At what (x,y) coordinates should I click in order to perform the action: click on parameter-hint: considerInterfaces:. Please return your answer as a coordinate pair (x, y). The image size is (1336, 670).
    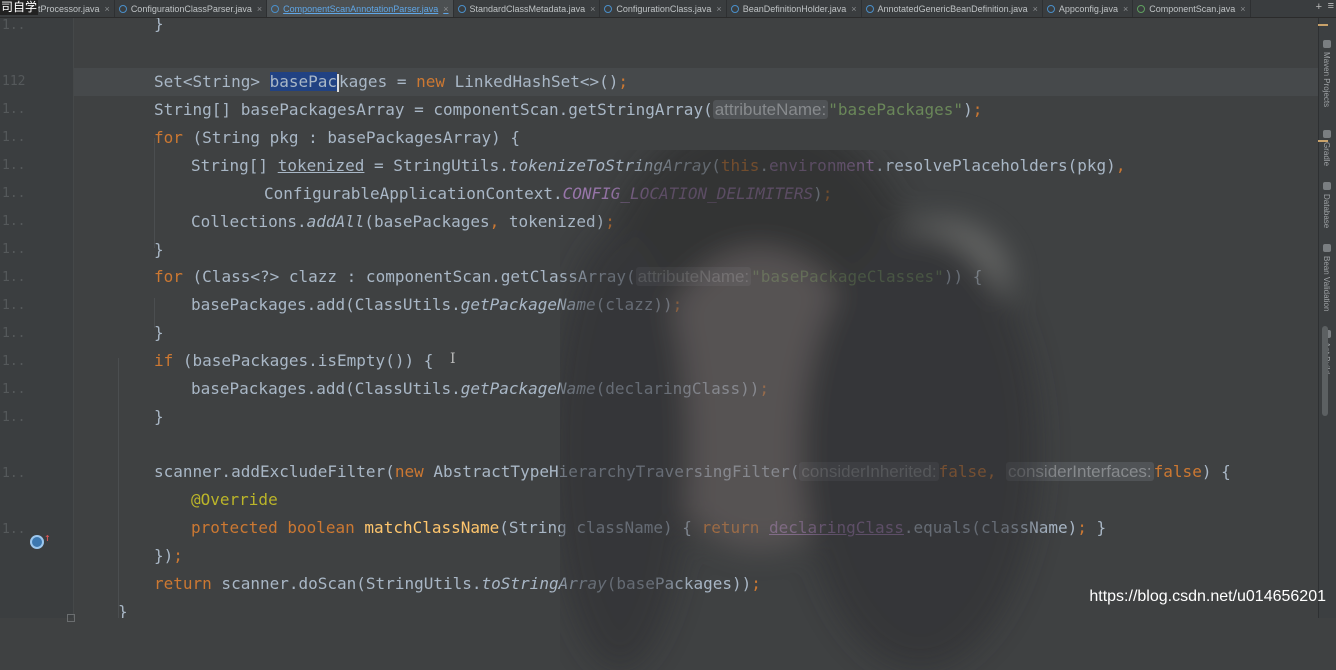
    Looking at the image, I should click on (1080, 471).